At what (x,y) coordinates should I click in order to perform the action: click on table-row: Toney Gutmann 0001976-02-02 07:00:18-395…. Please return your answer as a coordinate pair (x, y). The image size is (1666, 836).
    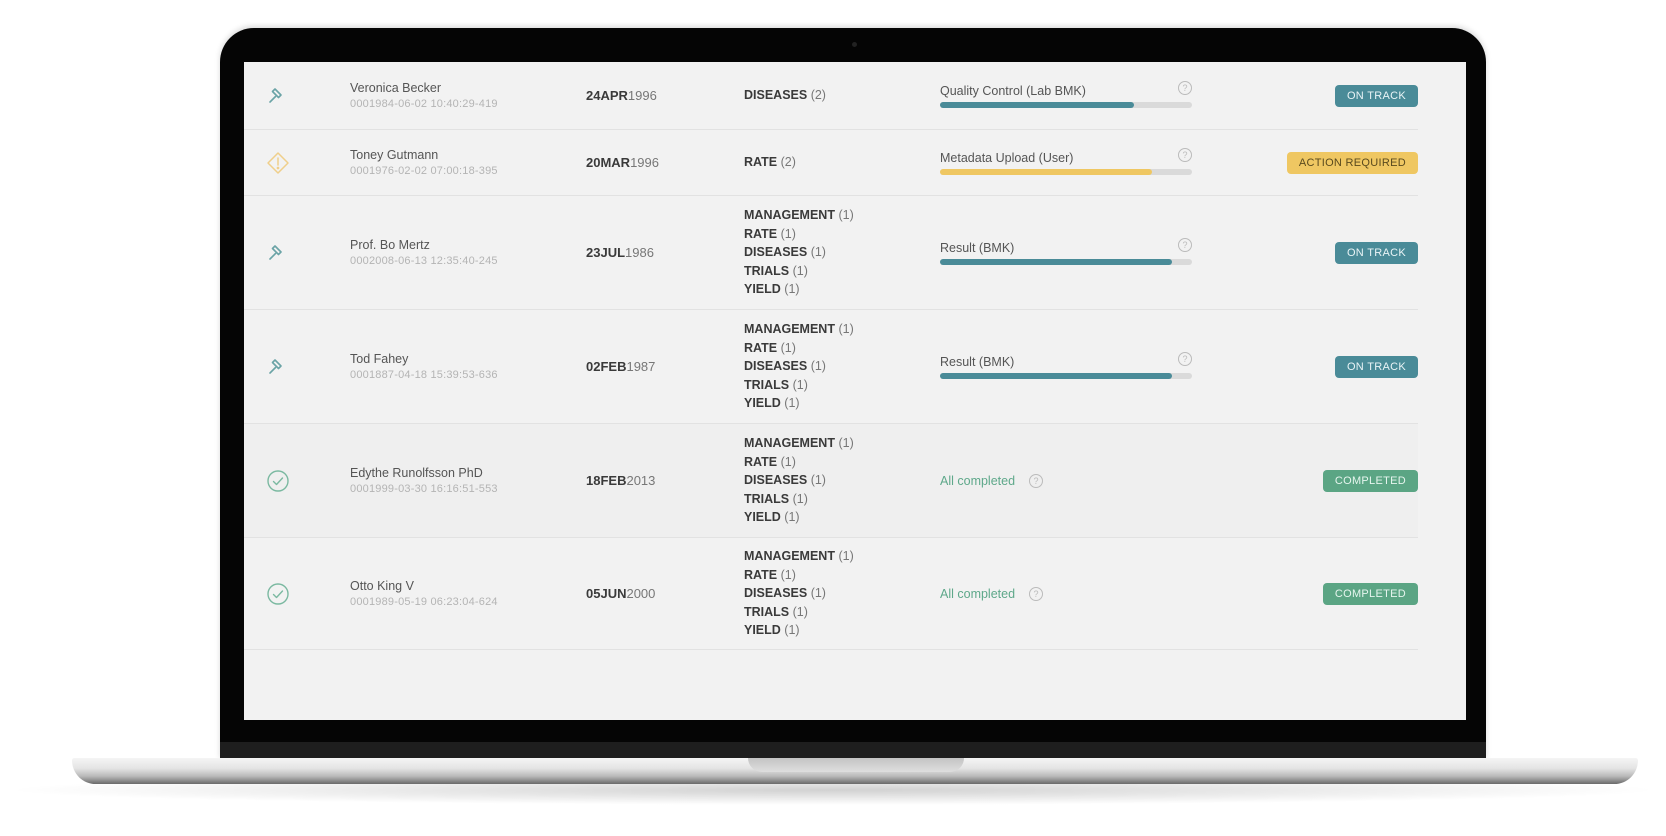
    Looking at the image, I should click on (831, 163).